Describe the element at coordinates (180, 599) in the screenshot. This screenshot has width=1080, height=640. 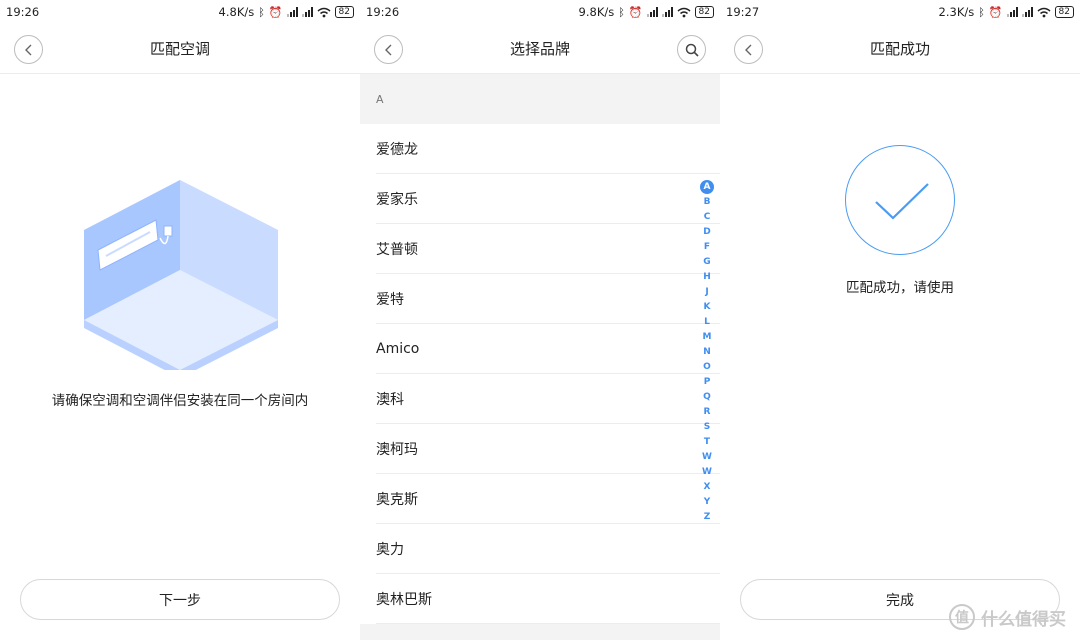
I see `next-step-button: 下一步` at that location.